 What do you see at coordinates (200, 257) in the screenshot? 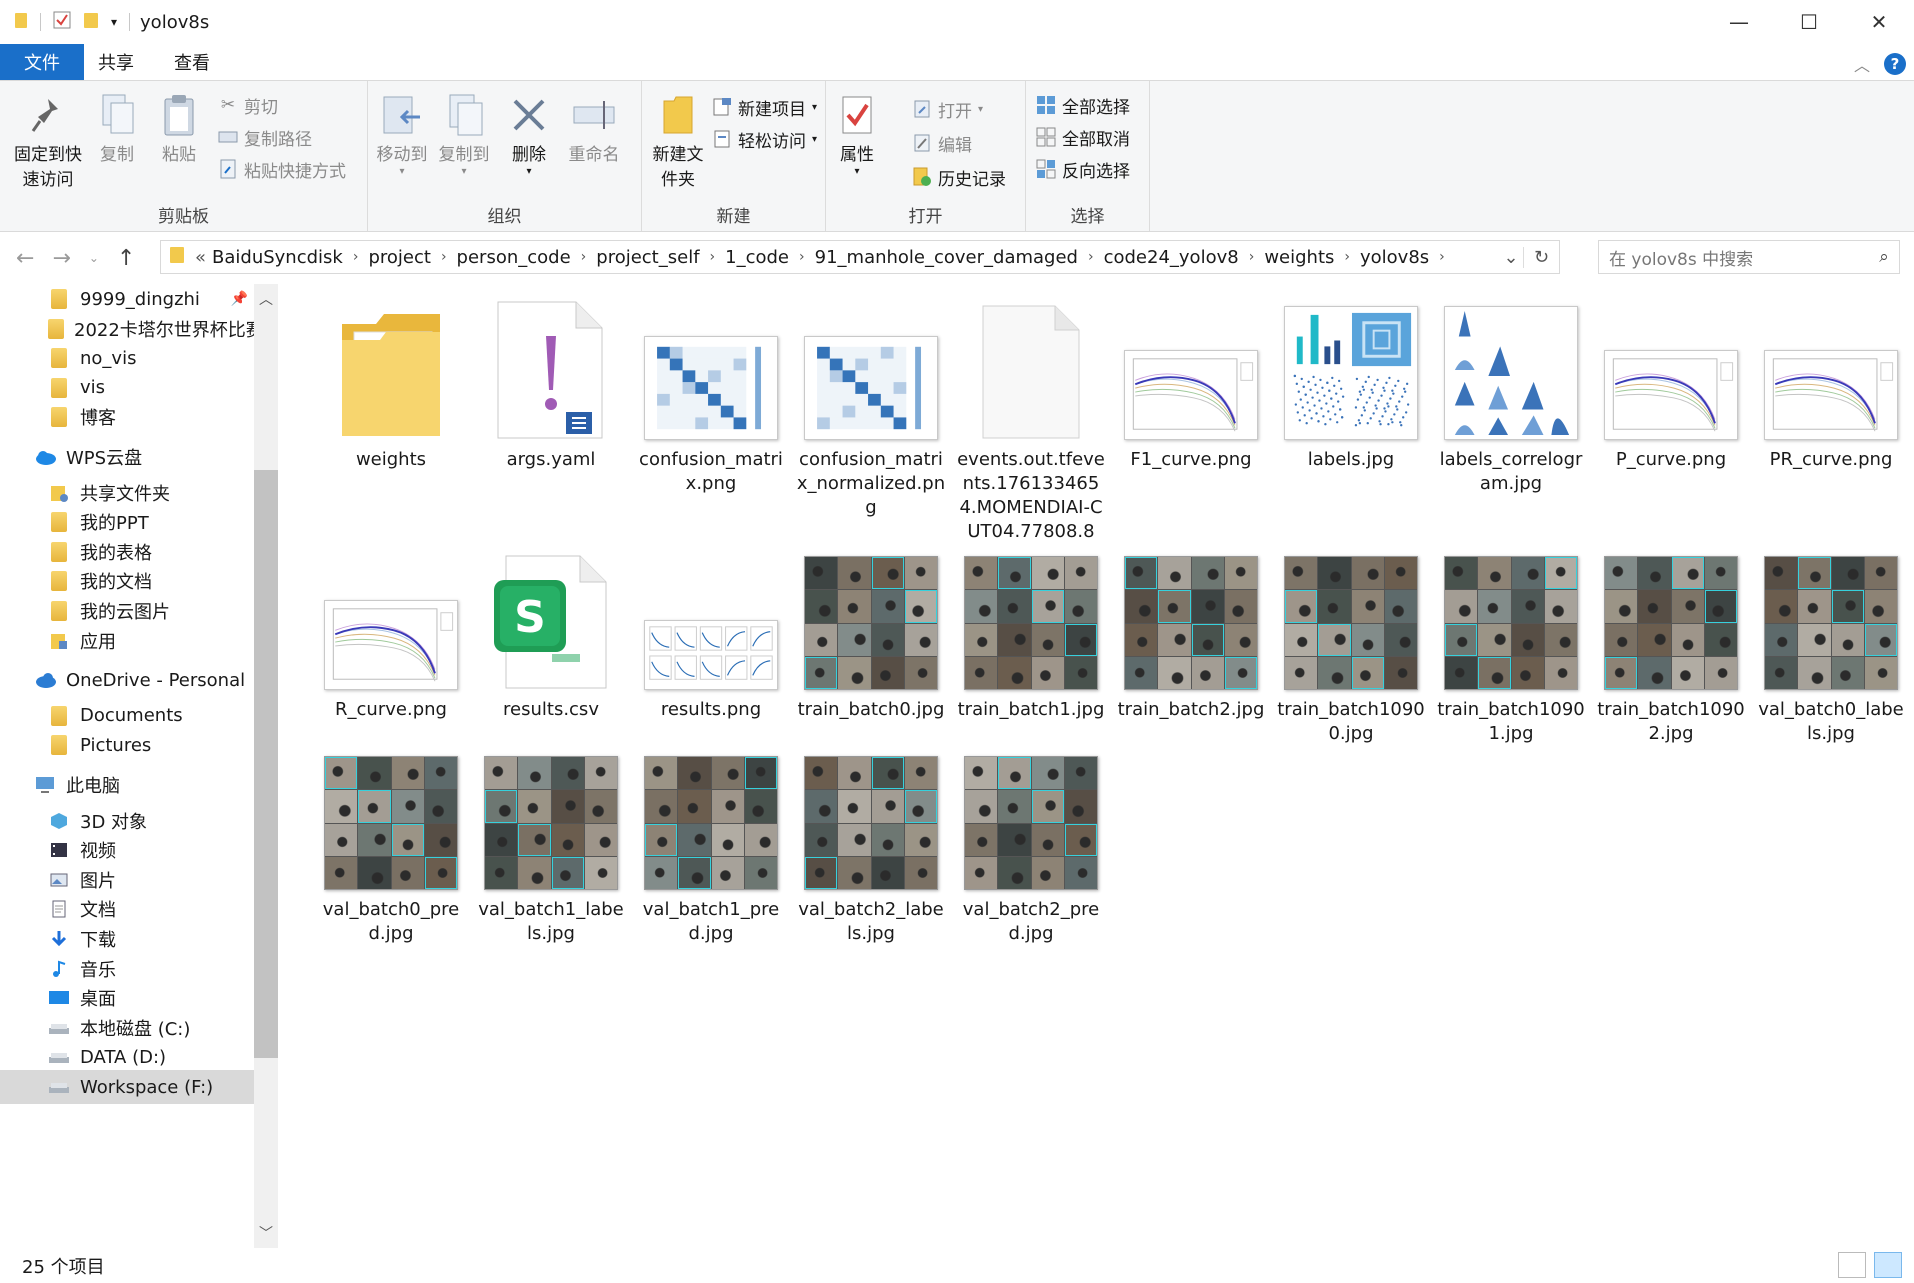
I see `breadcrumb-overflow: «` at bounding box center [200, 257].